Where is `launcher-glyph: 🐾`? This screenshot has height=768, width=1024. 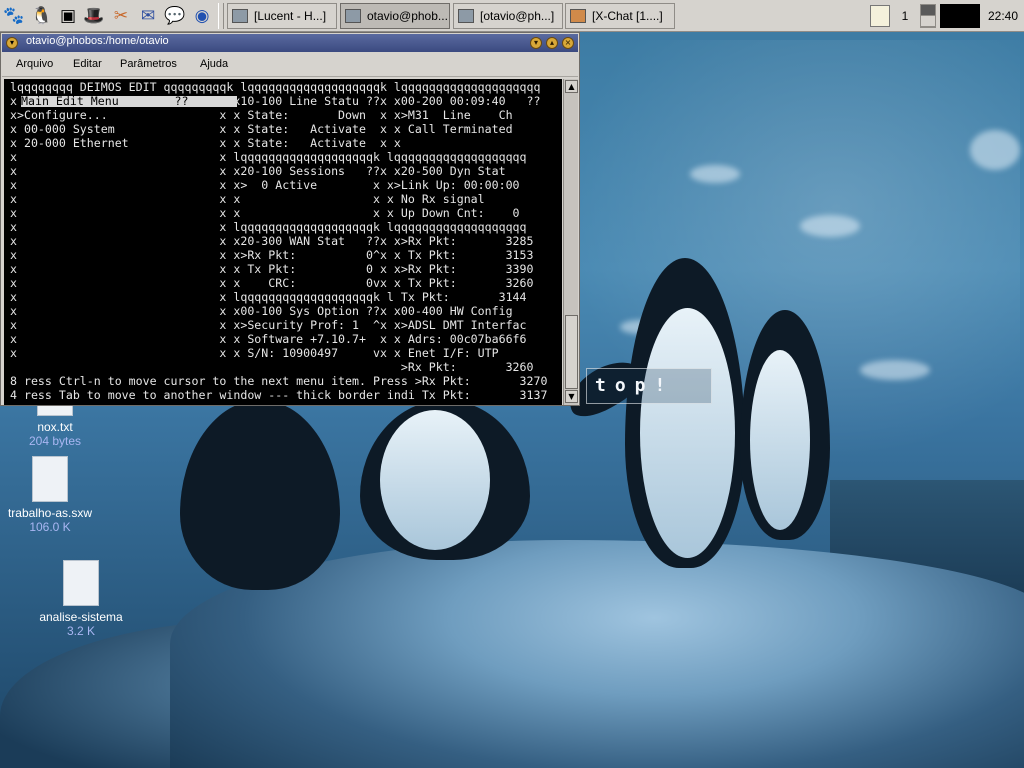
launcher-glyph: 🐾 is located at coordinates (14, 16).